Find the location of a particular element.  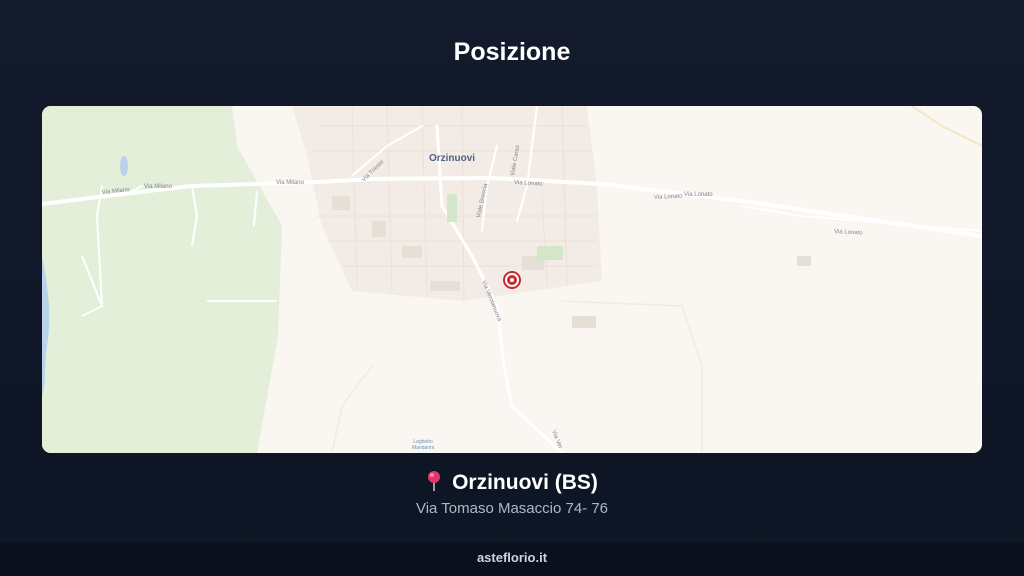

map-pin-icon is located at coordinates (434, 484).